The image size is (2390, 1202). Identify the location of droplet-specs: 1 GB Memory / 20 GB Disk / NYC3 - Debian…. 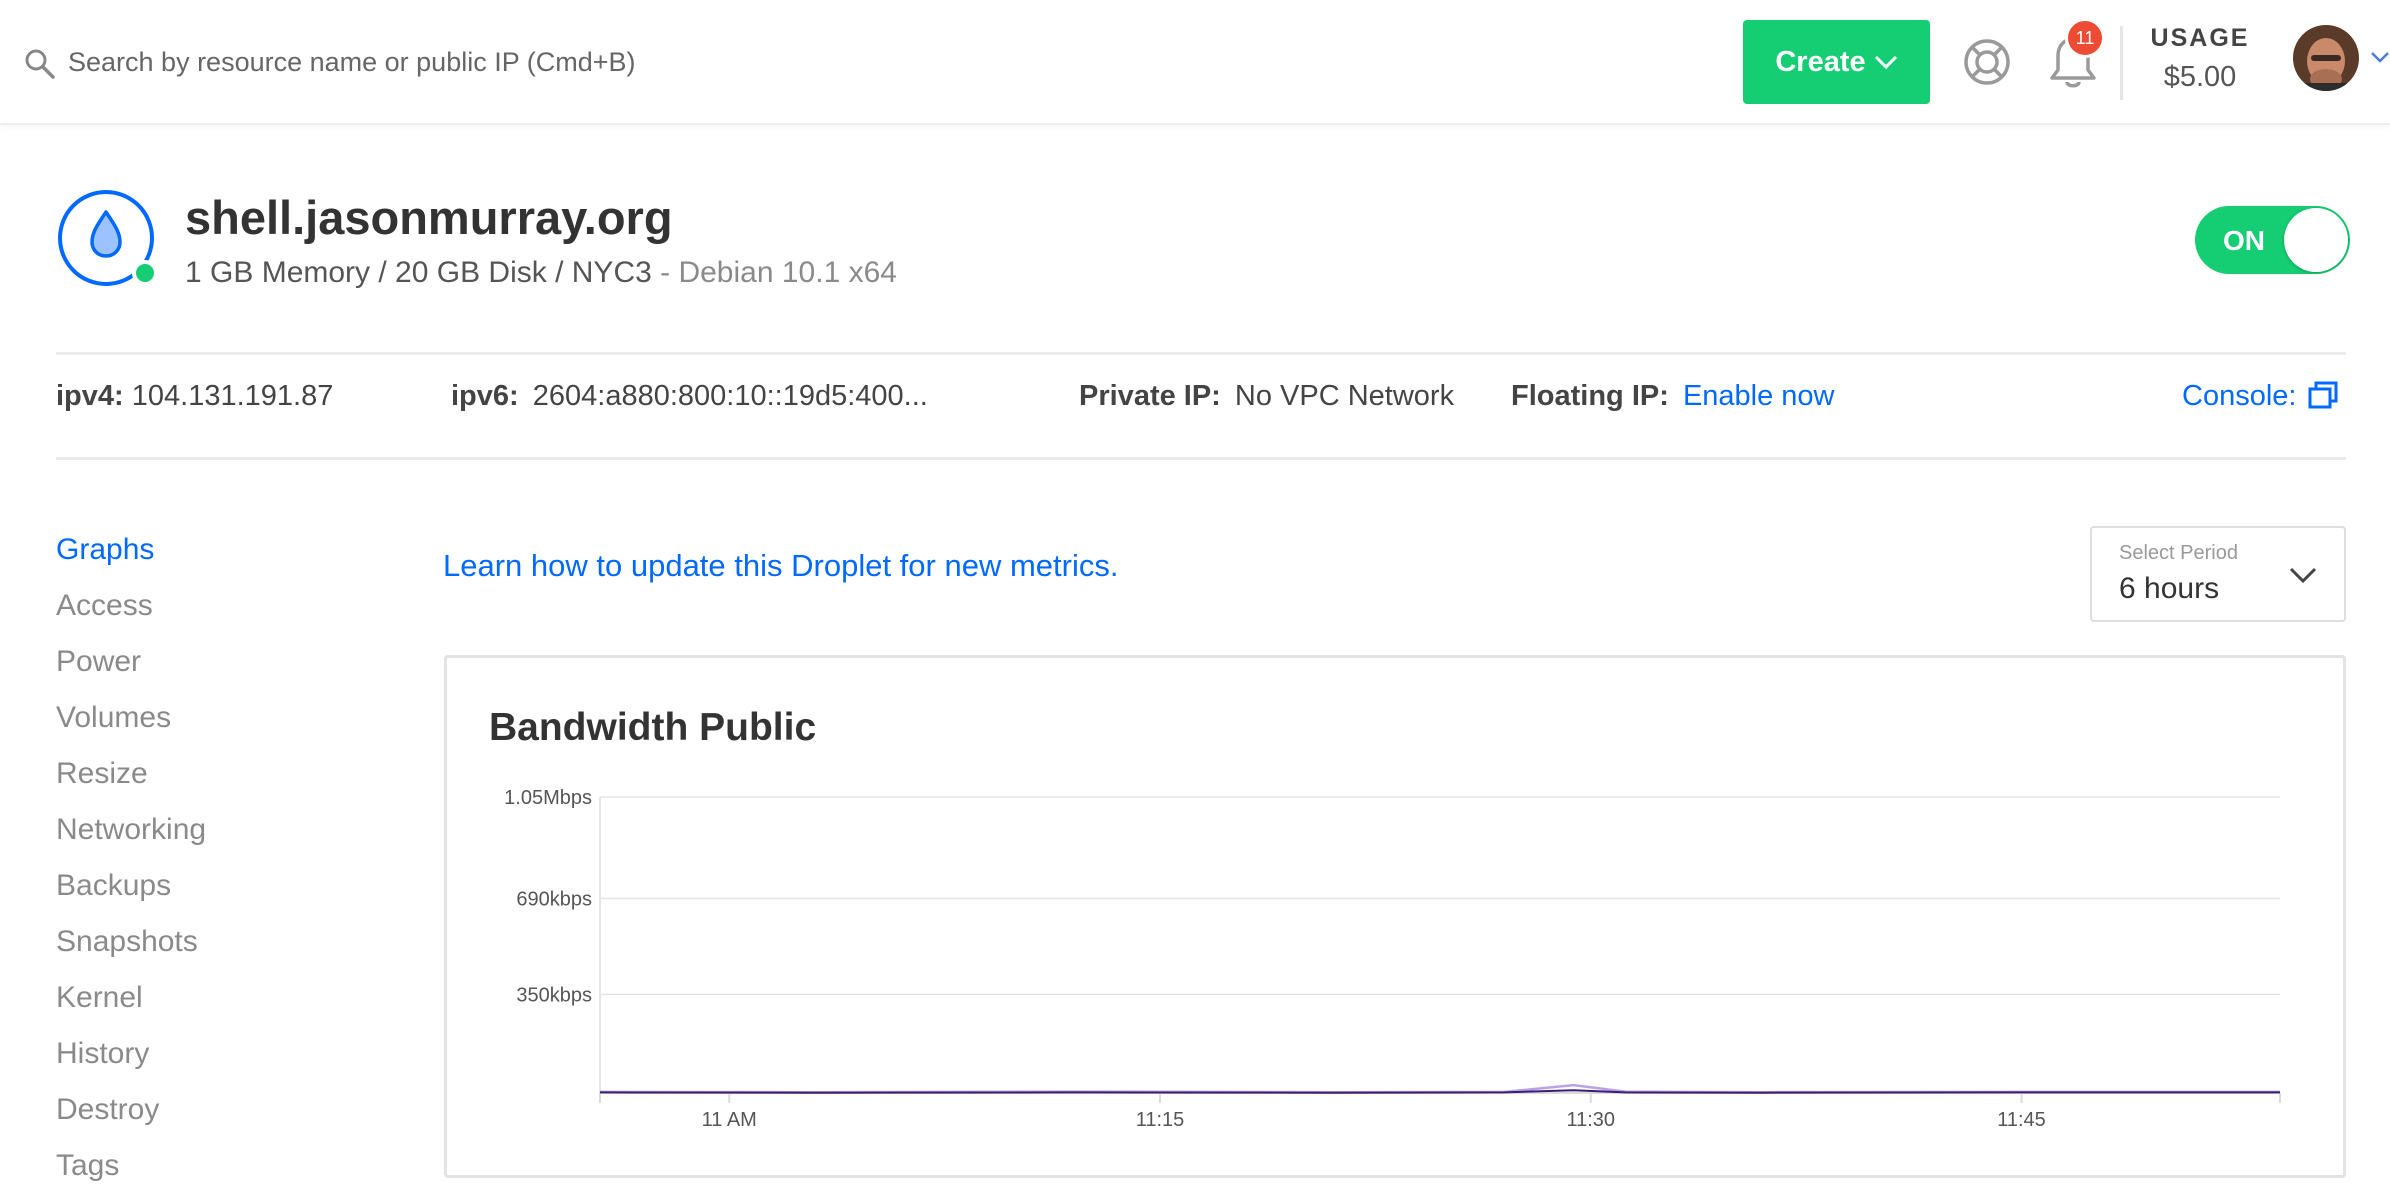
(541, 273).